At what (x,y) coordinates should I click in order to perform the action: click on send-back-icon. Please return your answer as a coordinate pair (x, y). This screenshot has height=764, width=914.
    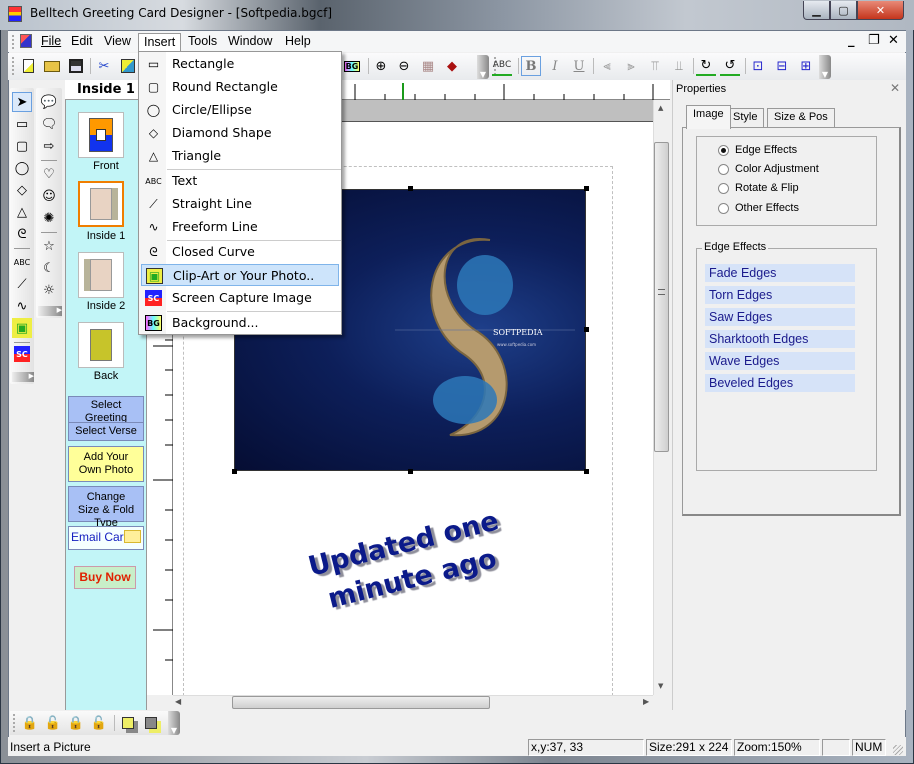
    Looking at the image, I should click on (151, 723).